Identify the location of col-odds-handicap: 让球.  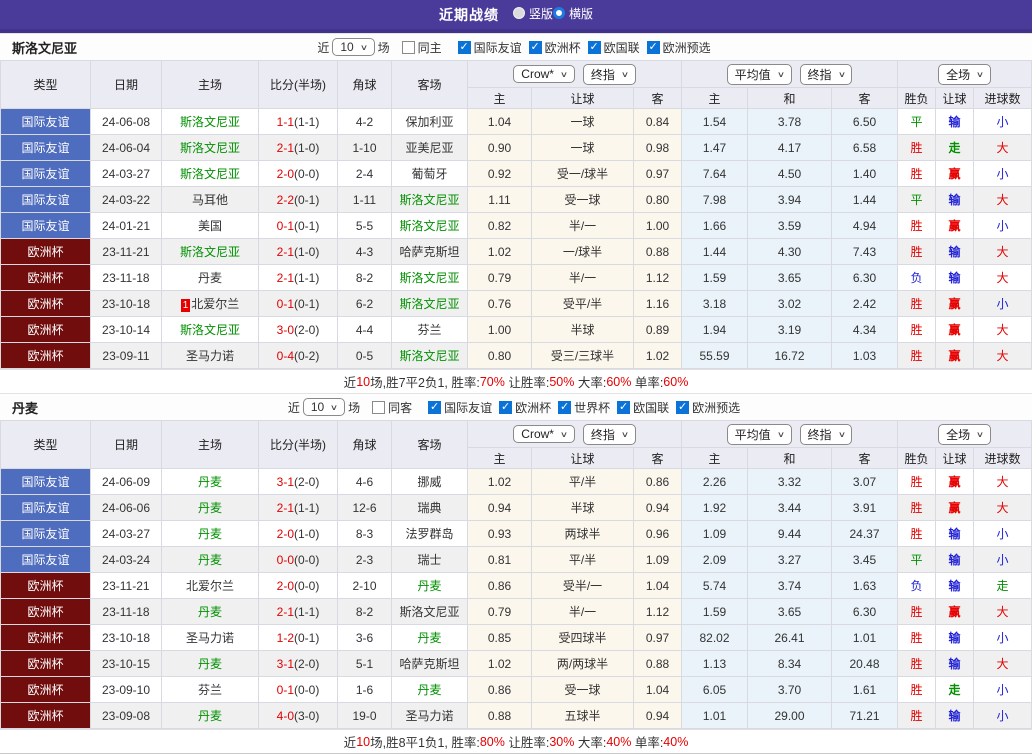
(582, 458).